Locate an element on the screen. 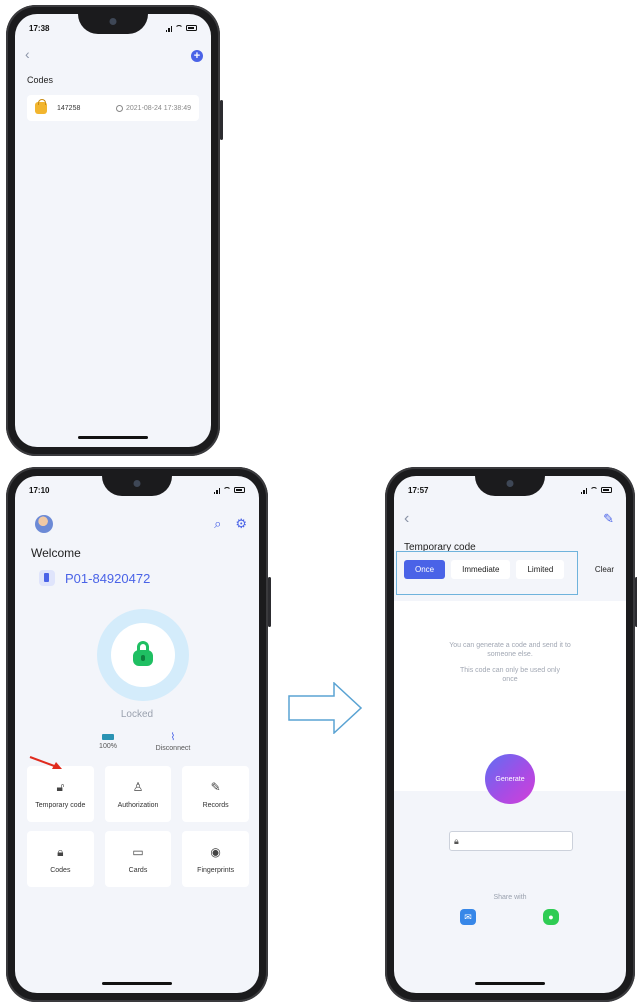  code-timestamp-text: 2021-08-24 17:38:49 is located at coordinates (158, 108).